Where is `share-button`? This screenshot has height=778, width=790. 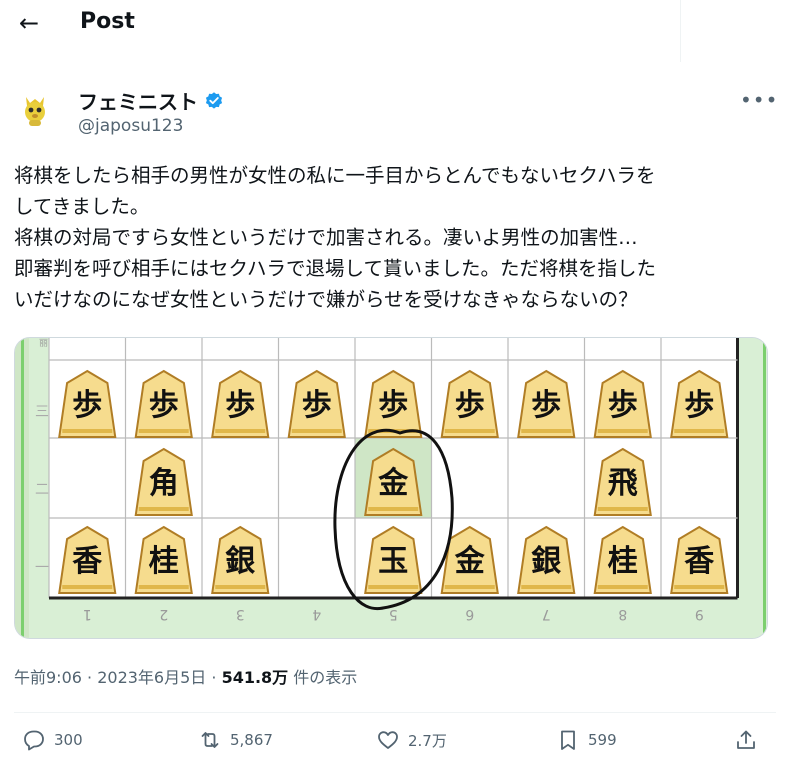
share-button is located at coordinates (750, 740).